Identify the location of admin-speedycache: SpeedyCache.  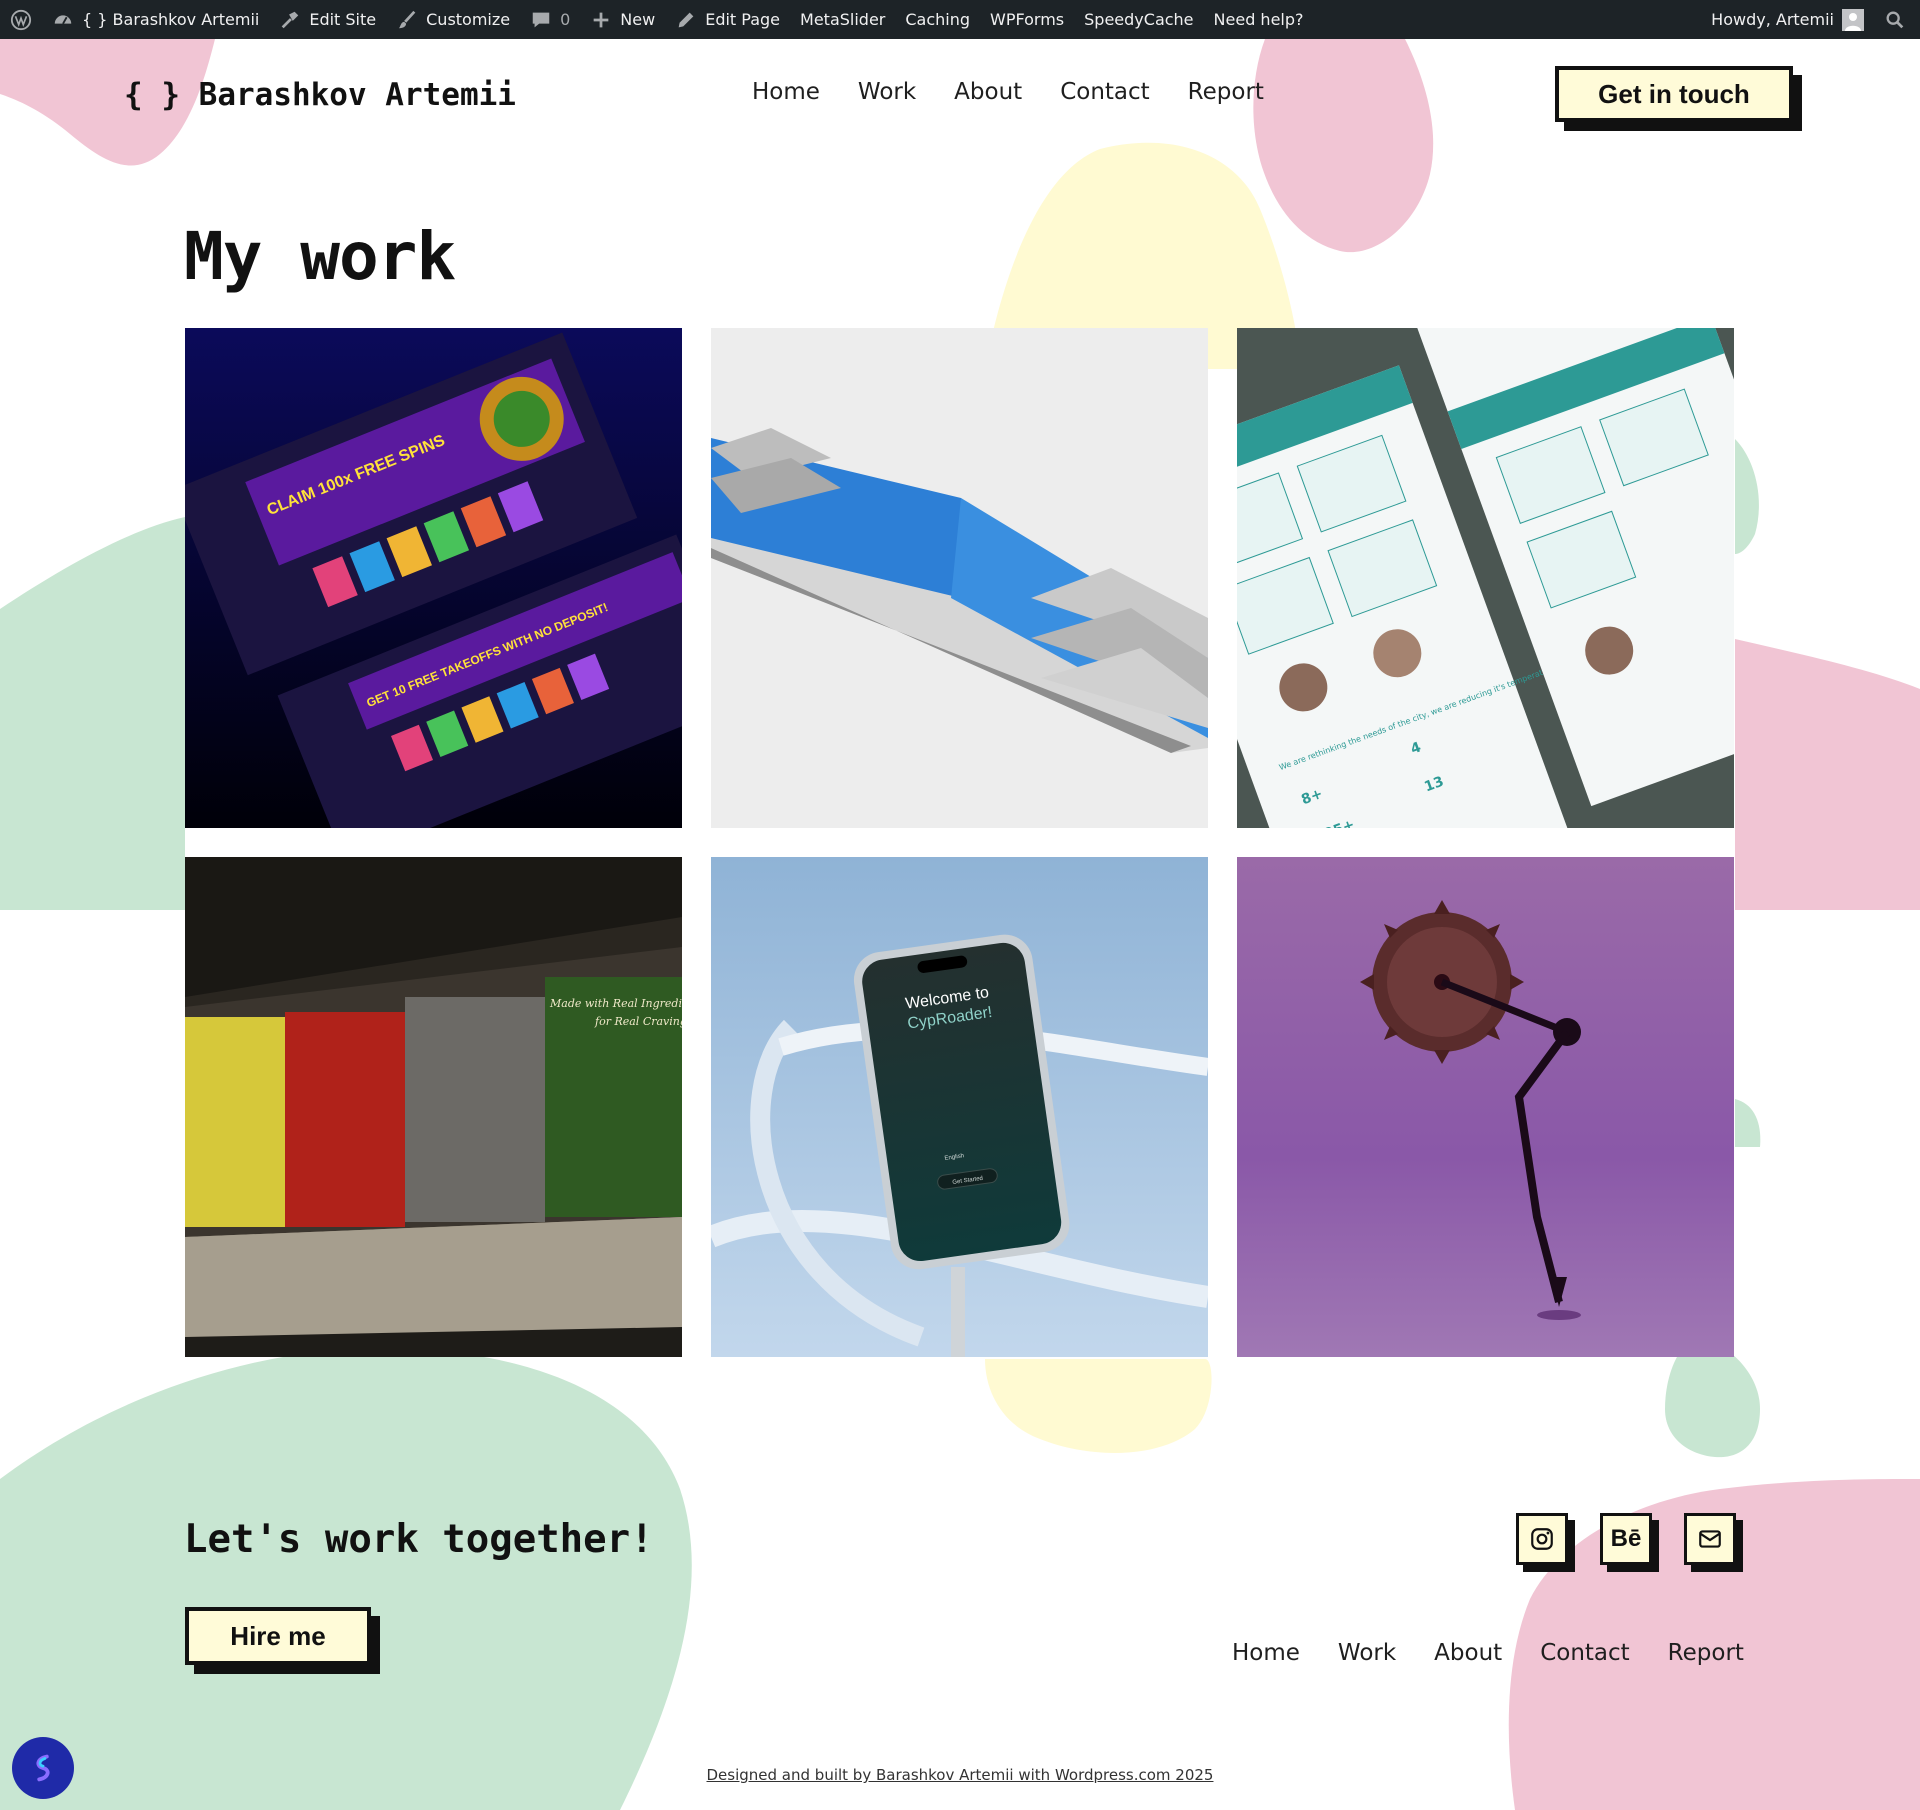
(1138, 19).